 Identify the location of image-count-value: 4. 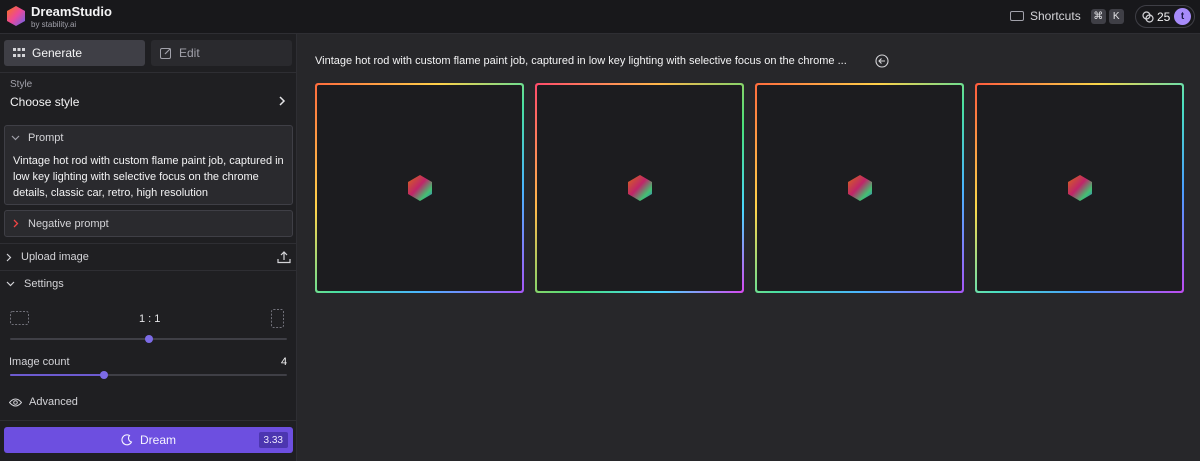
(284, 362).